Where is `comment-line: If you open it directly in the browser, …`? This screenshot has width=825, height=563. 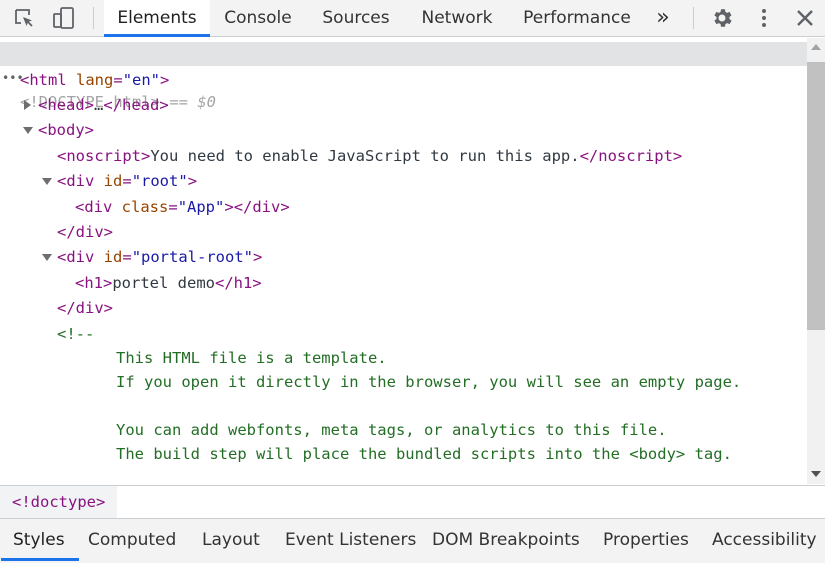
comment-line: If you open it directly in the browser, … is located at coordinates (429, 382).